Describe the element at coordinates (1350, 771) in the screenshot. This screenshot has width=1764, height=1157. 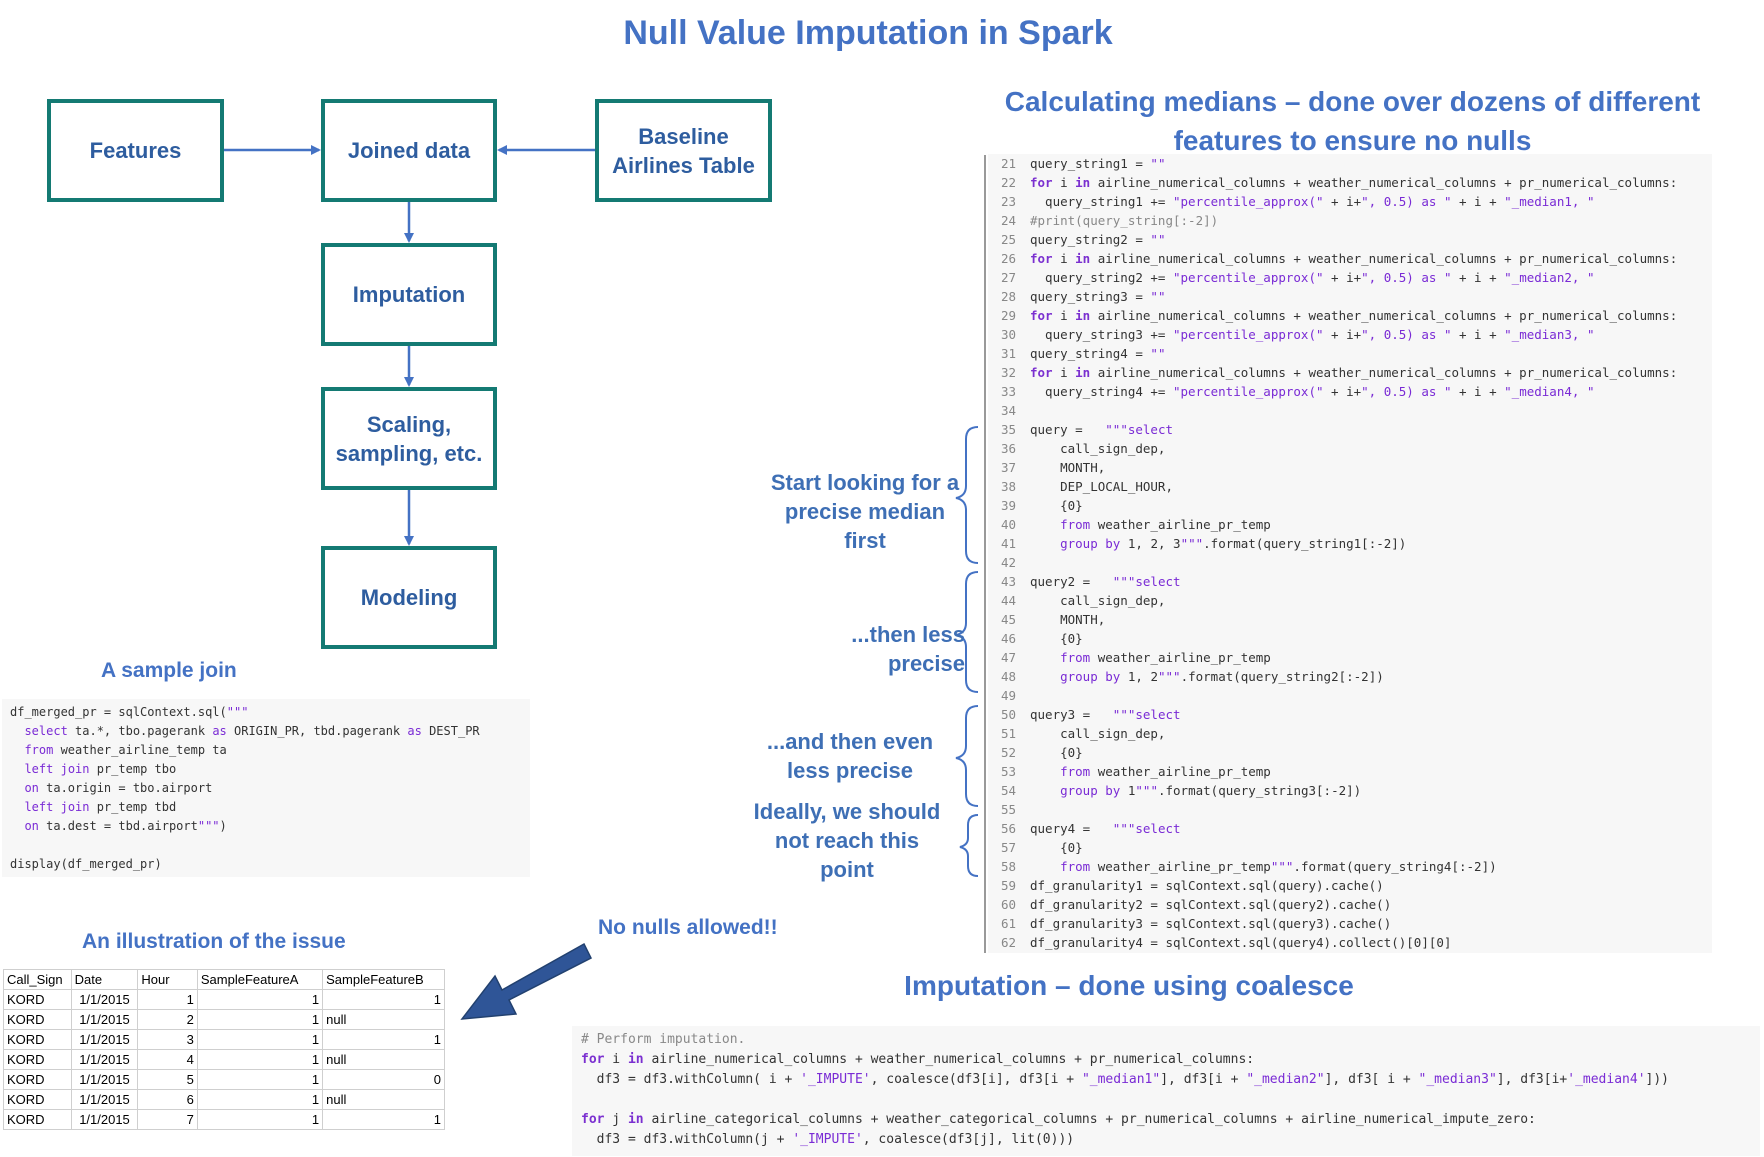
I see `code-line: 53 from weather_airline_pr_temp` at that location.